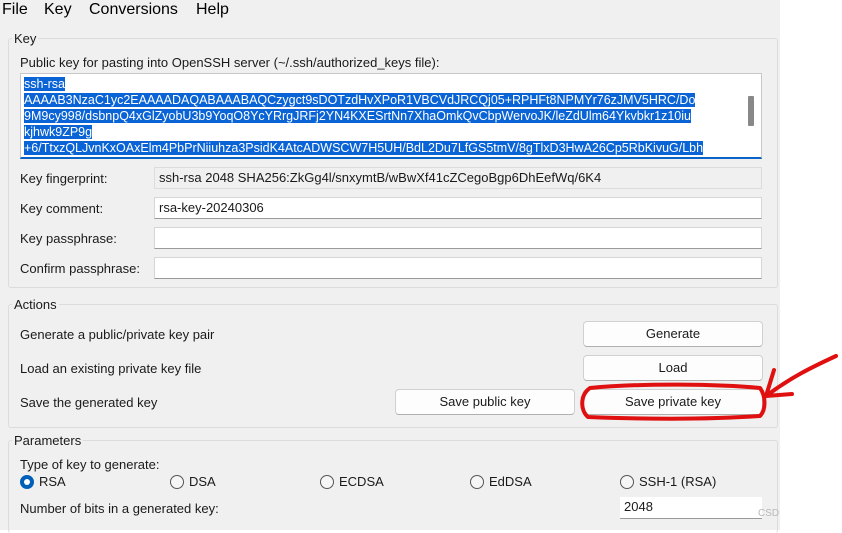 The height and width of the screenshot is (533, 842). What do you see at coordinates (25, 38) in the screenshot?
I see `key-group-title: Key` at bounding box center [25, 38].